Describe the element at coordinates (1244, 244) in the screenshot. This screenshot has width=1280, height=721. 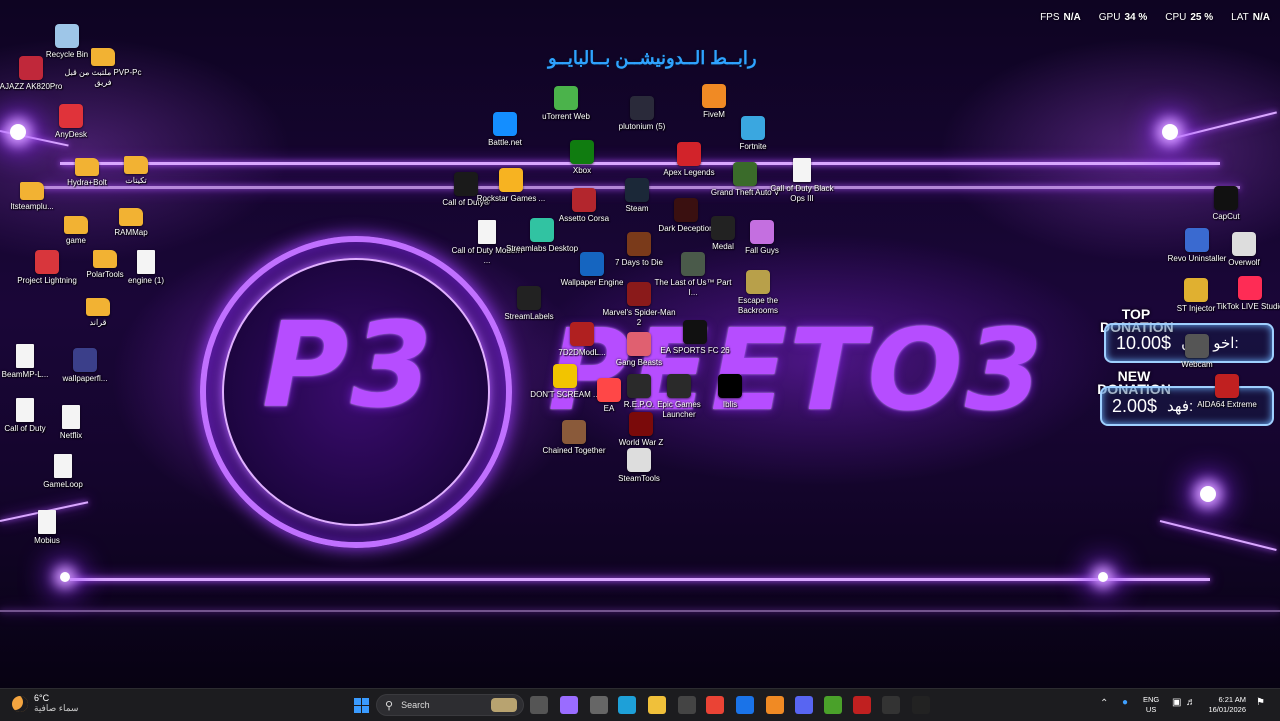
I see `overwolf-icon` at that location.